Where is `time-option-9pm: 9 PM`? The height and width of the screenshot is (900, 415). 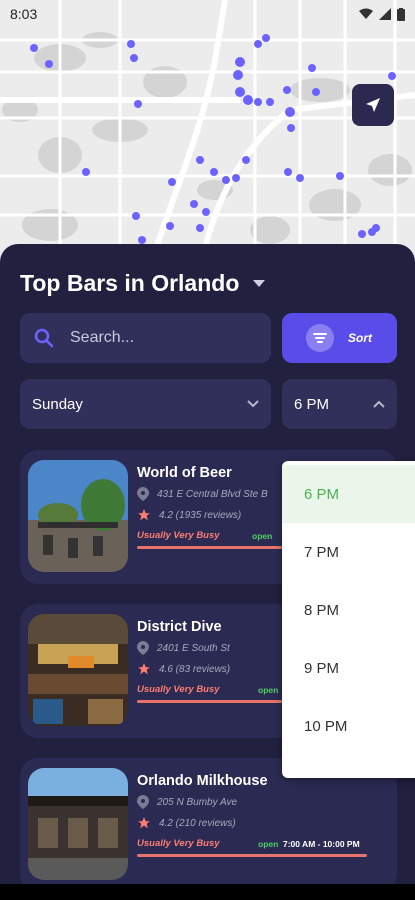 time-option-9pm: 9 PM is located at coordinates (348, 668).